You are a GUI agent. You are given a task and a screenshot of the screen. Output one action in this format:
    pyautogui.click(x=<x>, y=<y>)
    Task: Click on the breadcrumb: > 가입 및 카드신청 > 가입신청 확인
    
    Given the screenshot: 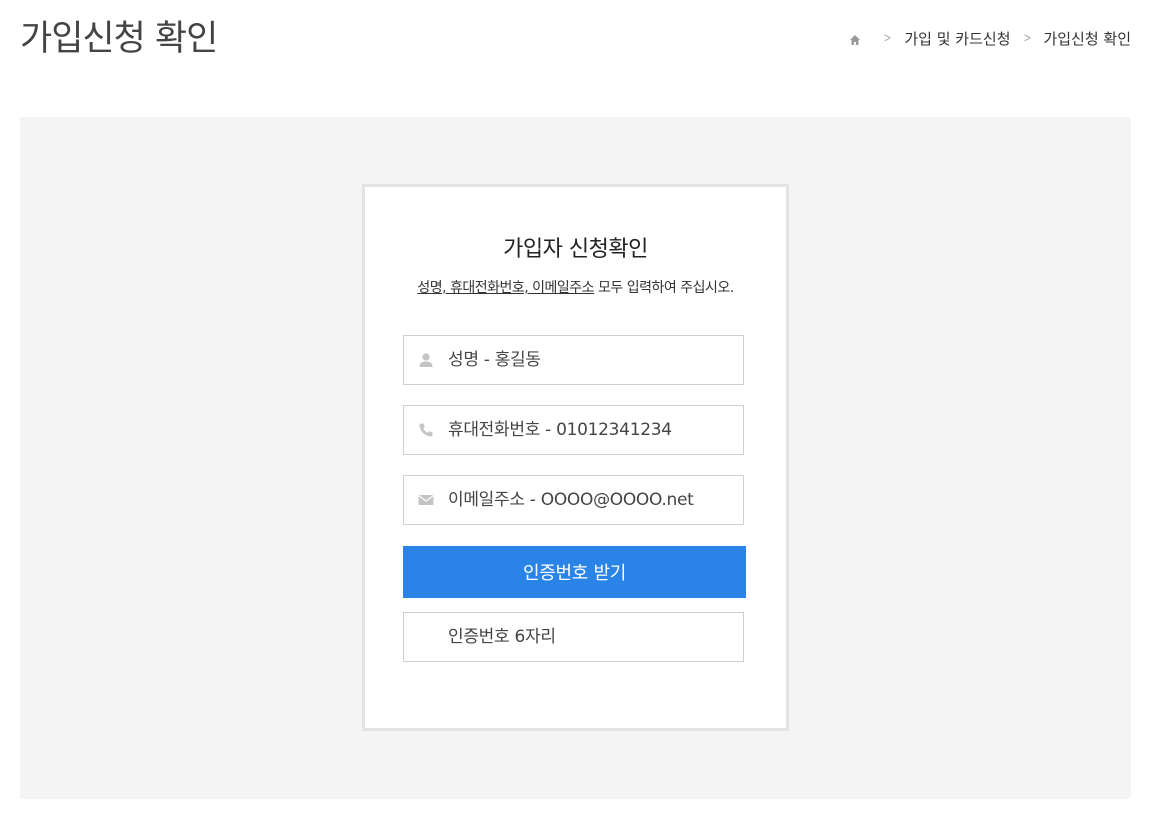 What is the action you would take?
    pyautogui.click(x=990, y=38)
    